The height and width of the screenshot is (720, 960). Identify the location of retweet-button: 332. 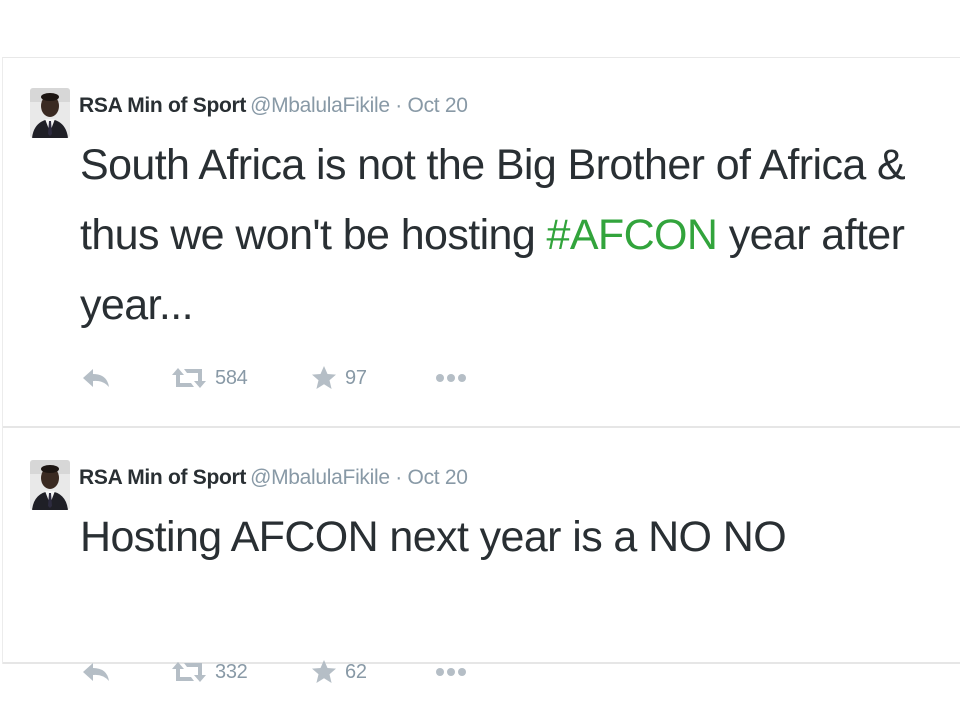
(209, 672).